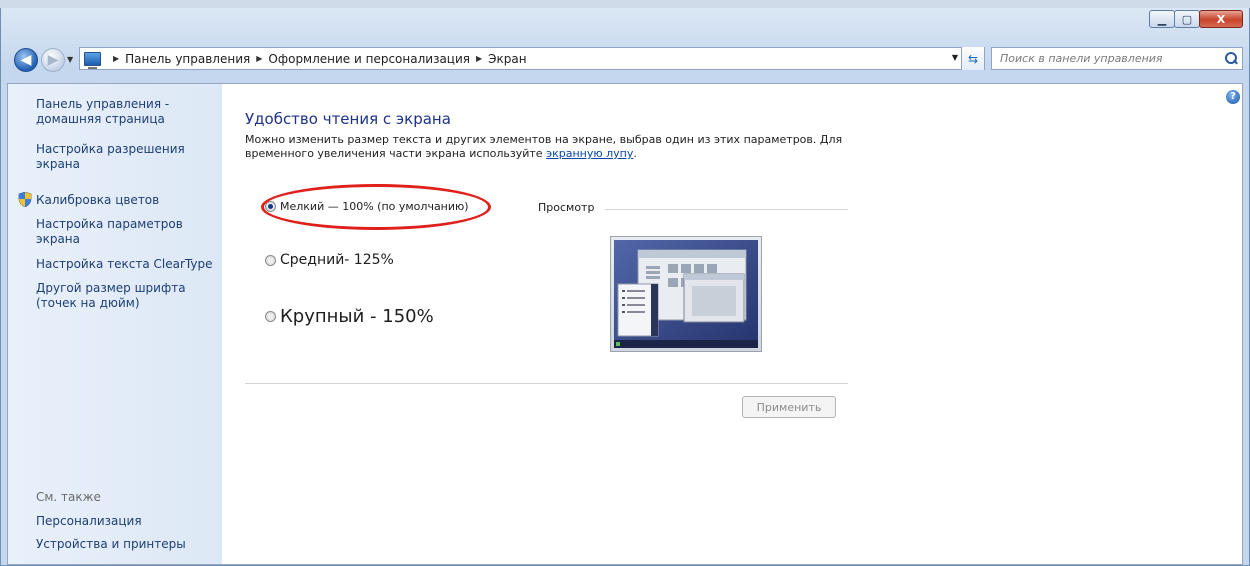  I want to click on apply-button: Применить, so click(789, 407).